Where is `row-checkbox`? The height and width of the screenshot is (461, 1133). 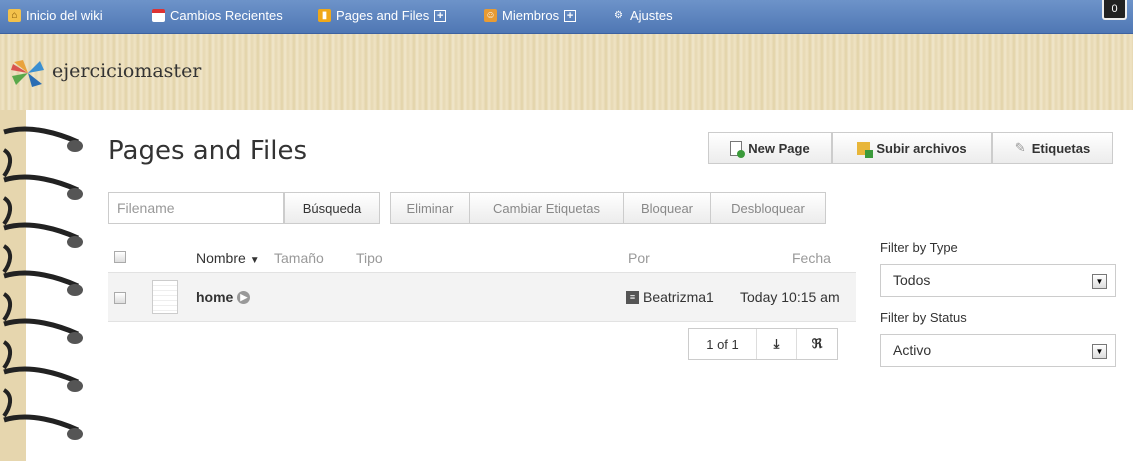 row-checkbox is located at coordinates (120, 298).